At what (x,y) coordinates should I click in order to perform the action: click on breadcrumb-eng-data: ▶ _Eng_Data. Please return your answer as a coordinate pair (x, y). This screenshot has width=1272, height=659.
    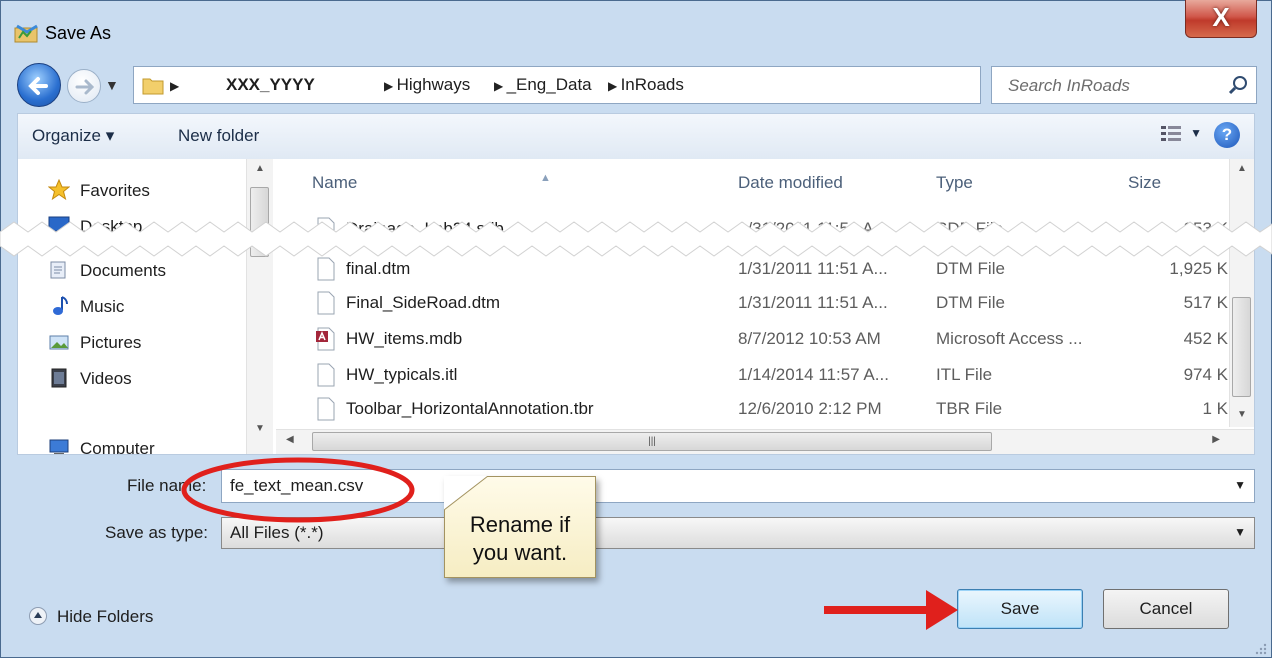
    Looking at the image, I should click on (543, 85).